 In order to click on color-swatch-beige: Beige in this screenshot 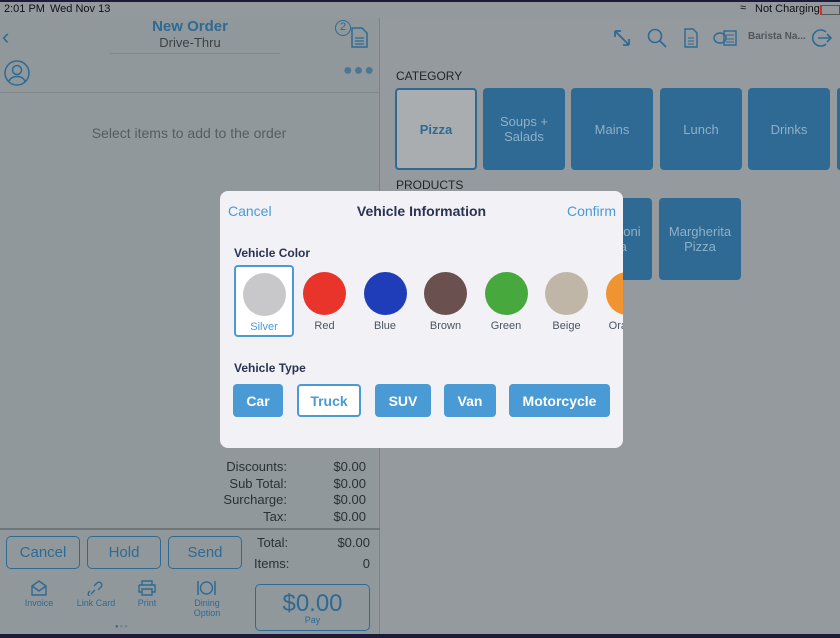, I will do `click(567, 302)`.